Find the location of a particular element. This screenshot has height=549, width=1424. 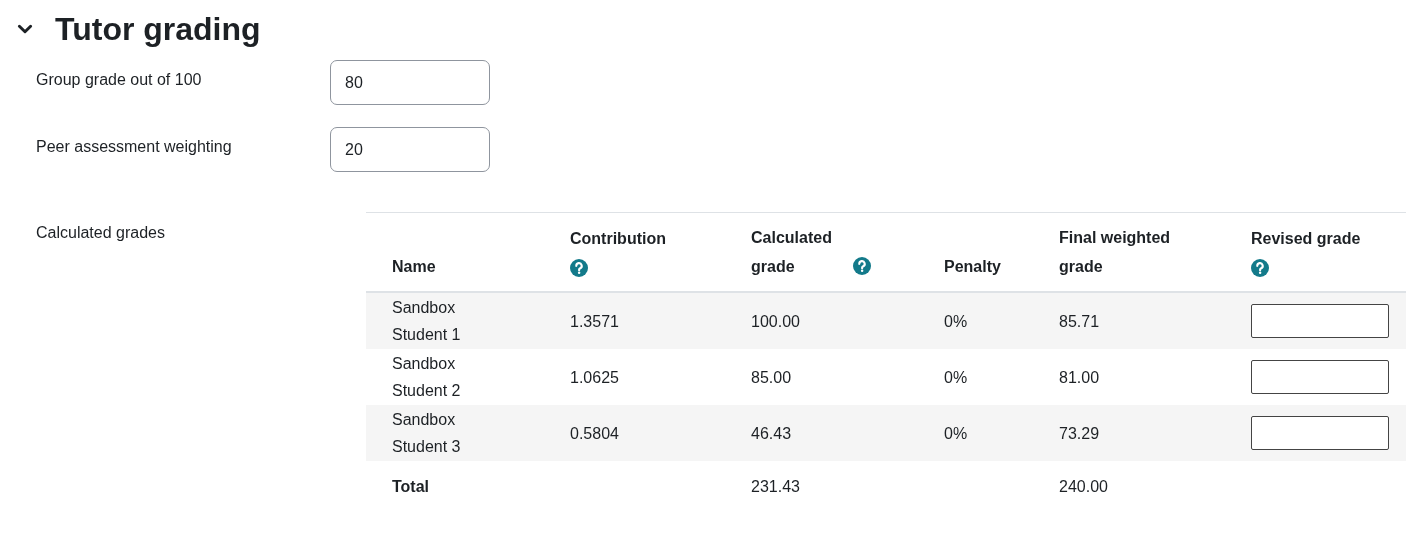

table-cell: 85.71 is located at coordinates (1079, 321).